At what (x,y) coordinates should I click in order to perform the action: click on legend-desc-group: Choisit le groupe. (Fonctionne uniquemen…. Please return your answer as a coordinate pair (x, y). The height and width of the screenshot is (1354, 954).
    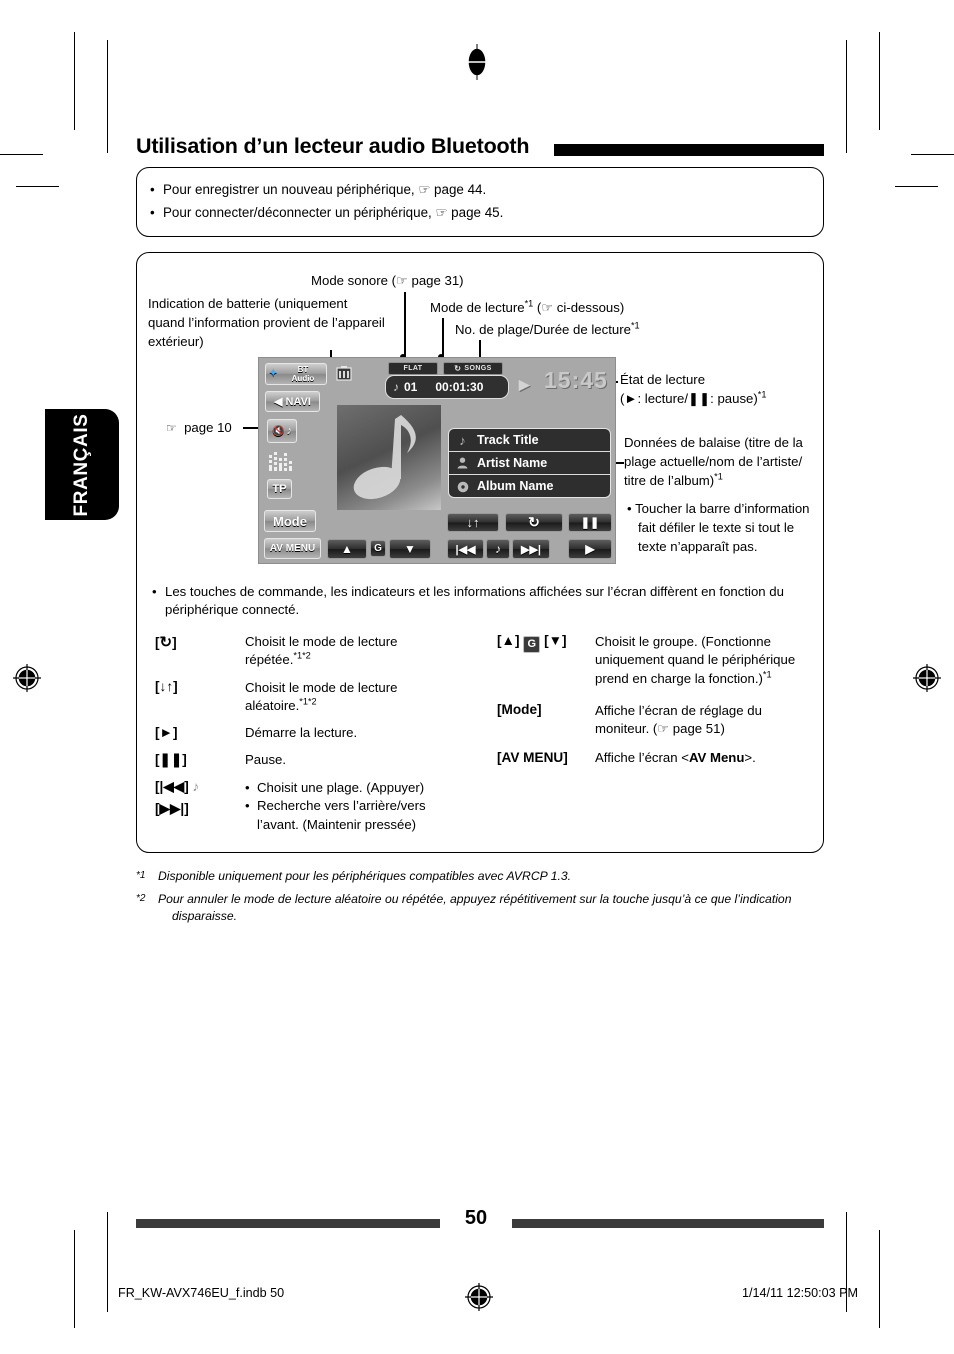
    Looking at the image, I should click on (695, 660).